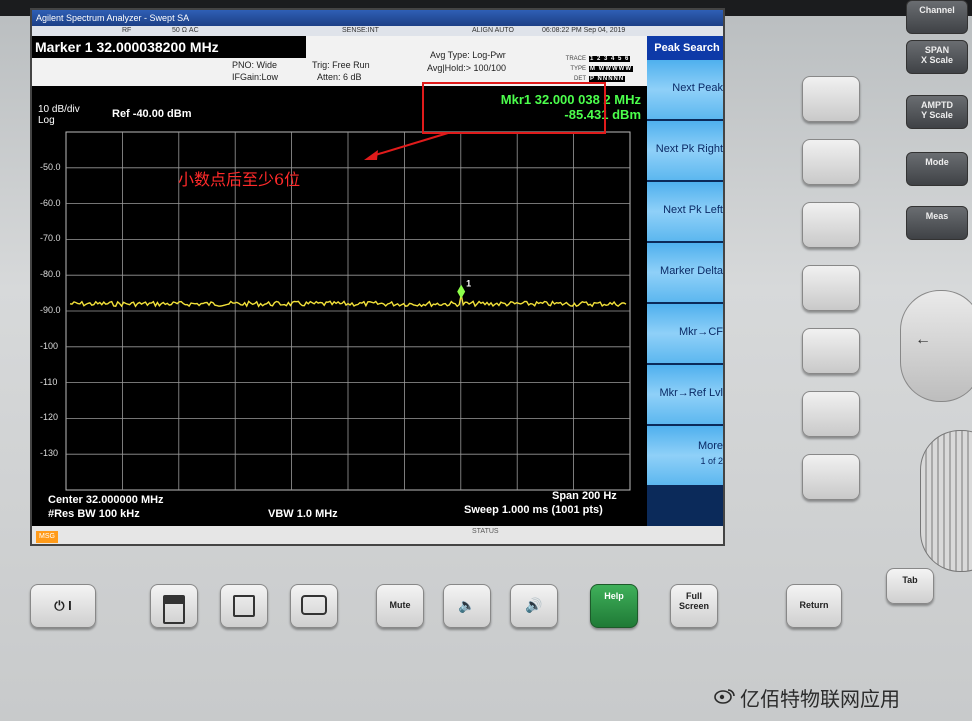 The image size is (972, 721). I want to click on softkey-5: Mkr→Ref Lvl, so click(685, 395).